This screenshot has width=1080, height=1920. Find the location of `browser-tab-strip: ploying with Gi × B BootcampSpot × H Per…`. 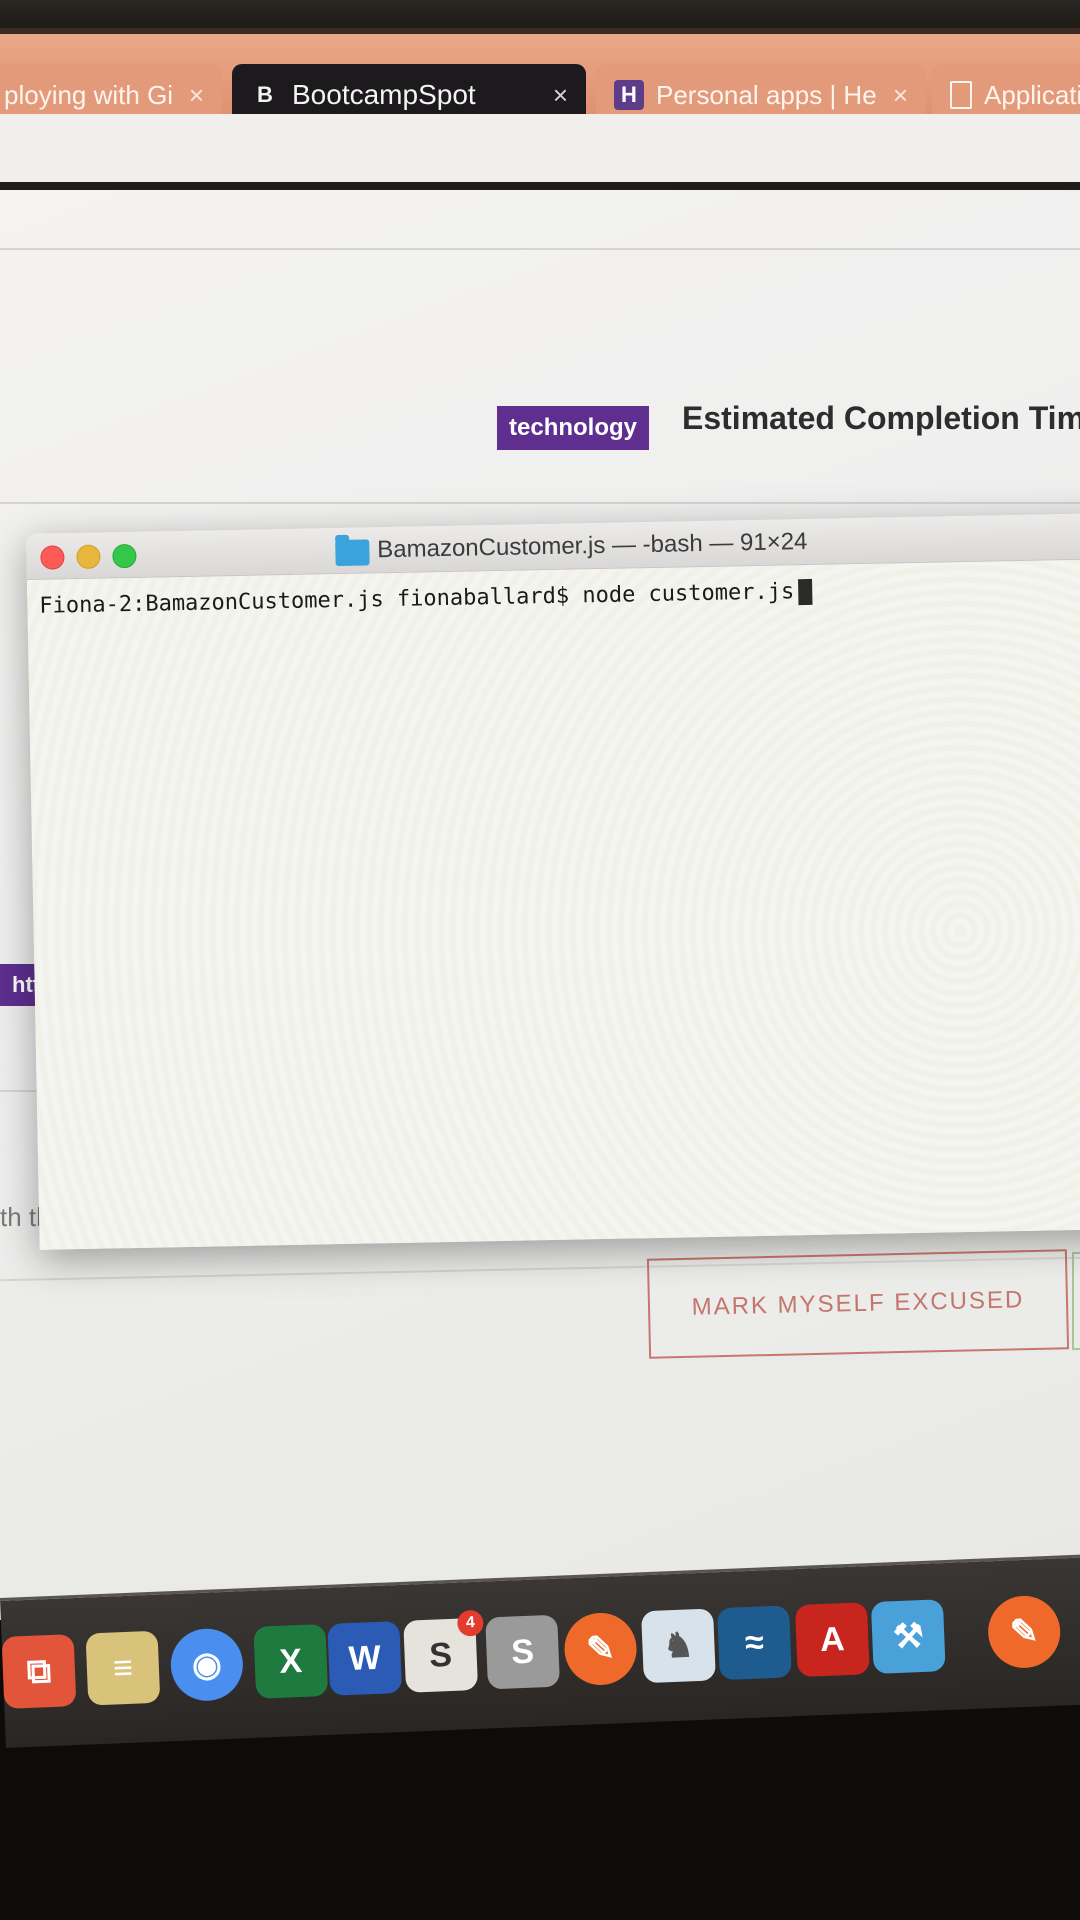

browser-tab-strip: ploying with Gi × B BootcampSpot × H Per… is located at coordinates (540, 77).